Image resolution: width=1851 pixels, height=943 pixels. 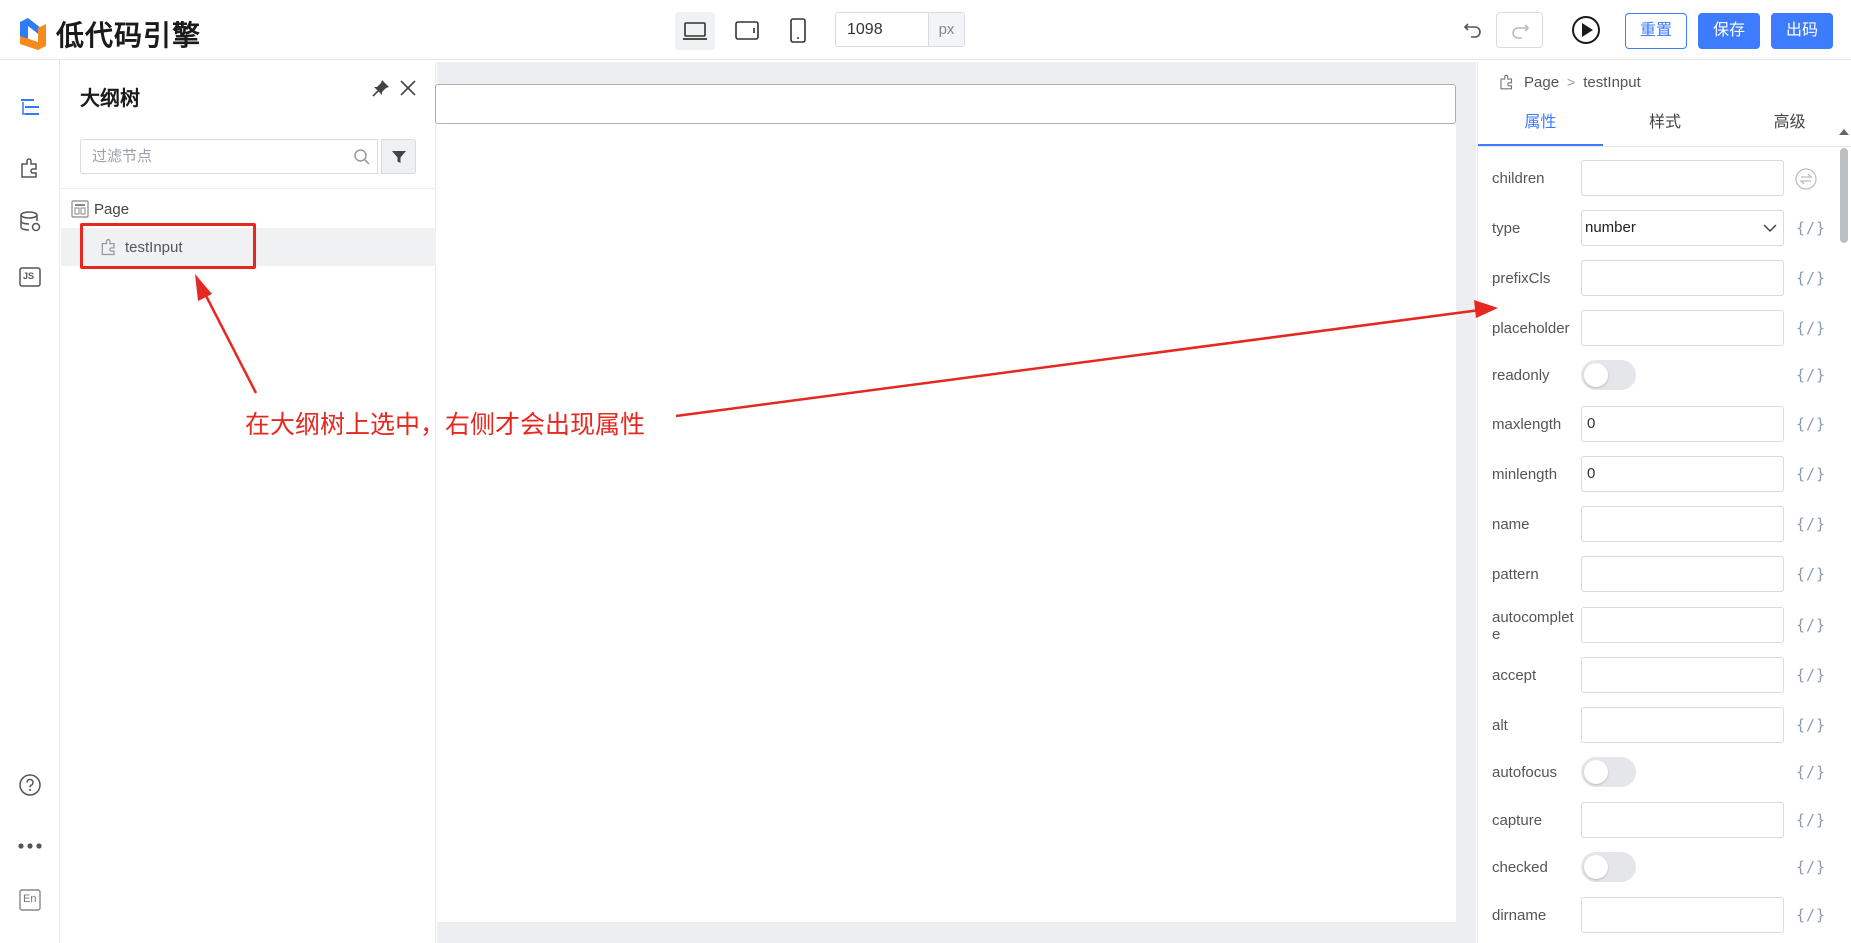 What do you see at coordinates (30, 501) in the screenshot?
I see `left-rail: JS En` at bounding box center [30, 501].